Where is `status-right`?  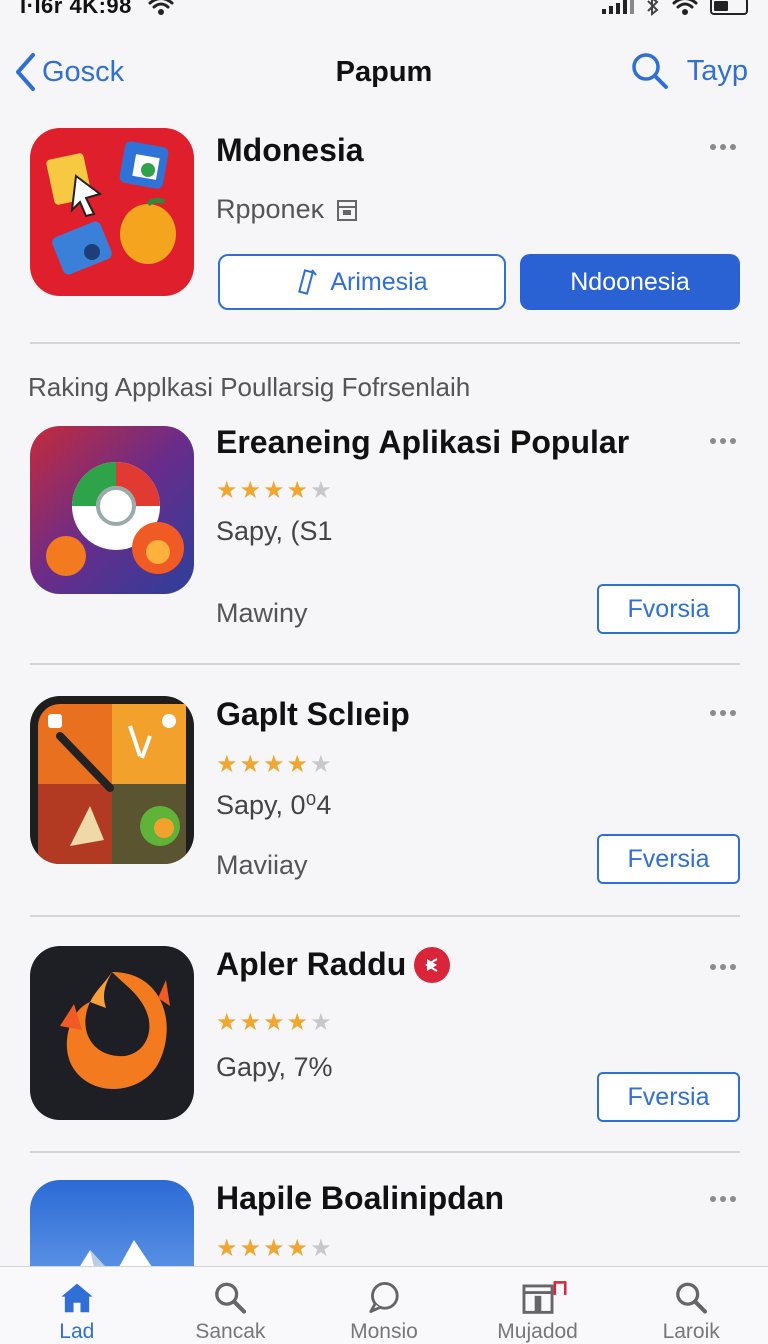 status-right is located at coordinates (675, 8).